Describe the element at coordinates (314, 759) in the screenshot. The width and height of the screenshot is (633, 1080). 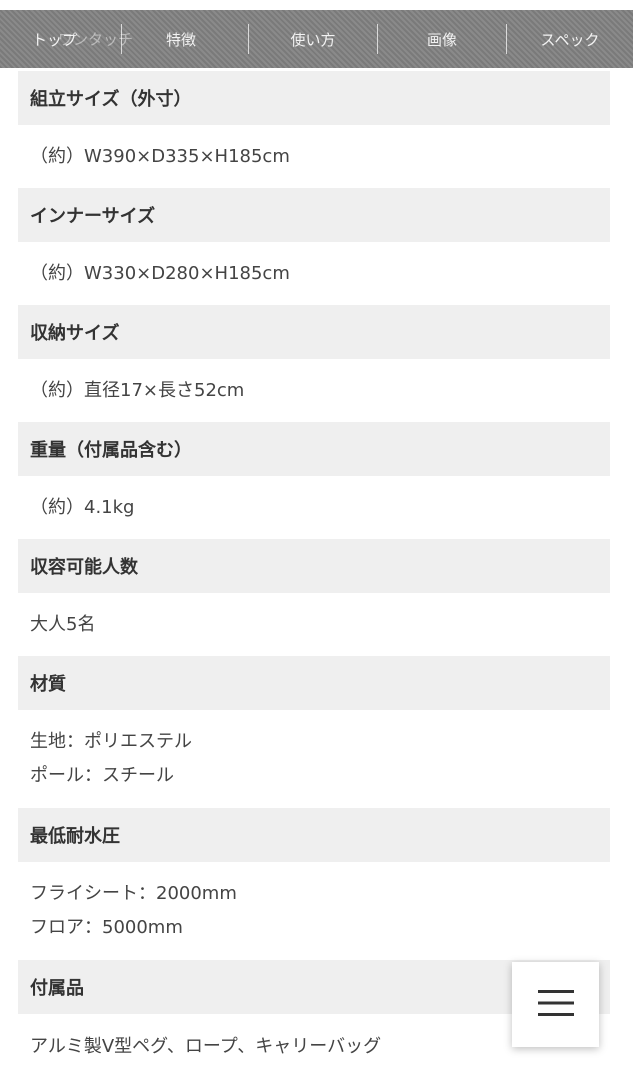
I see `spec-value-material: 生地：ポリエステル ポール：スチール` at that location.